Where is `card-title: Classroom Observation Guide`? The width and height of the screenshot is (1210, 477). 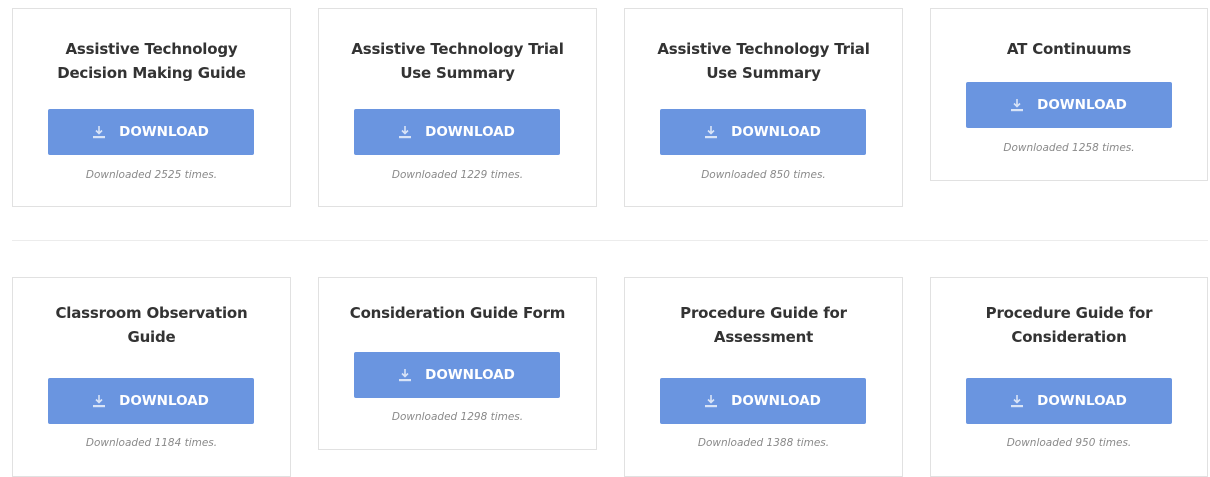 card-title: Classroom Observation Guide is located at coordinates (151, 325).